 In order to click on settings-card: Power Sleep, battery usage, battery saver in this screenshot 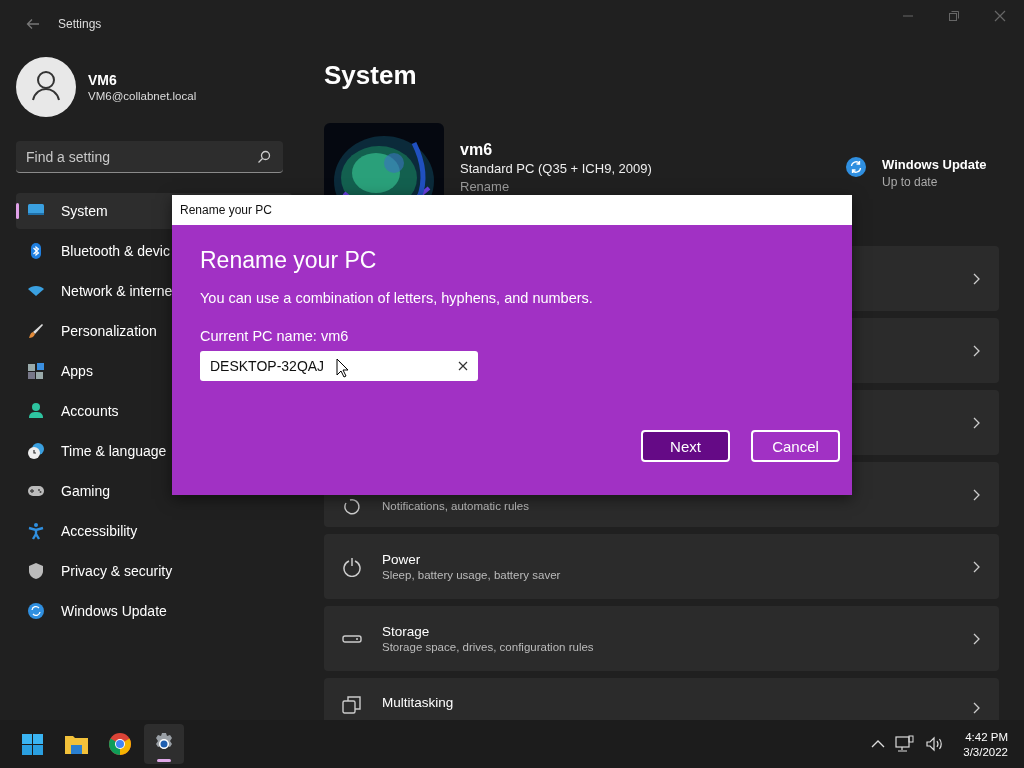, I will do `click(661, 566)`.